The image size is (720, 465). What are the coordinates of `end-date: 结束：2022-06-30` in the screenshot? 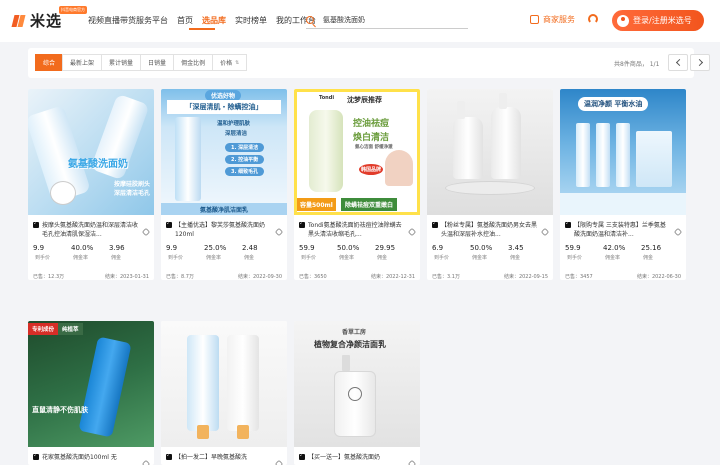 It's located at (658, 277).